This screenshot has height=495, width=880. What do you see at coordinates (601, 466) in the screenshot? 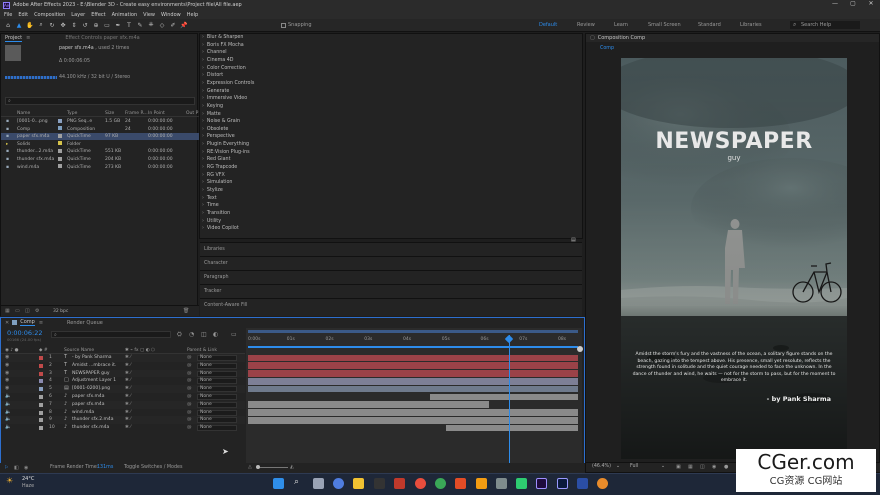
I see `zoom-level: (46.4%)` at bounding box center [601, 466].